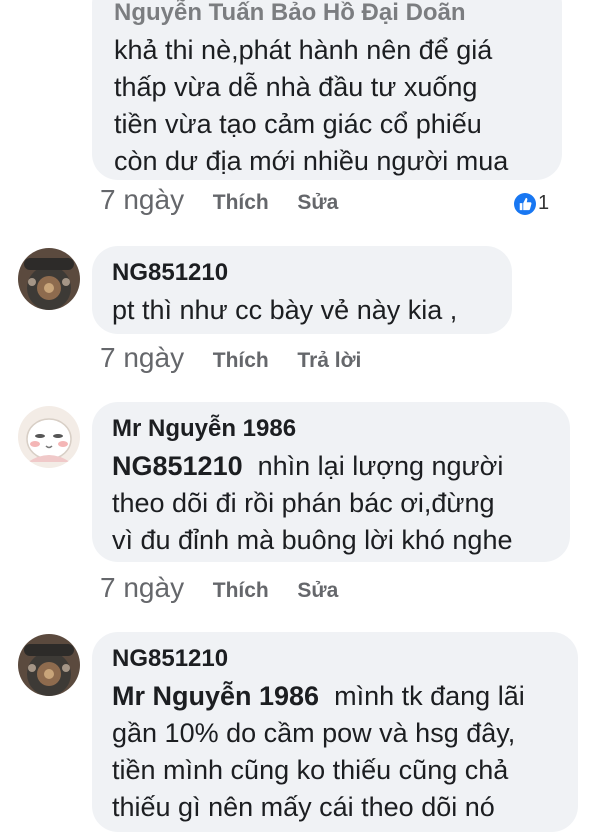  What do you see at coordinates (525, 203) in the screenshot?
I see `like-icon` at bounding box center [525, 203].